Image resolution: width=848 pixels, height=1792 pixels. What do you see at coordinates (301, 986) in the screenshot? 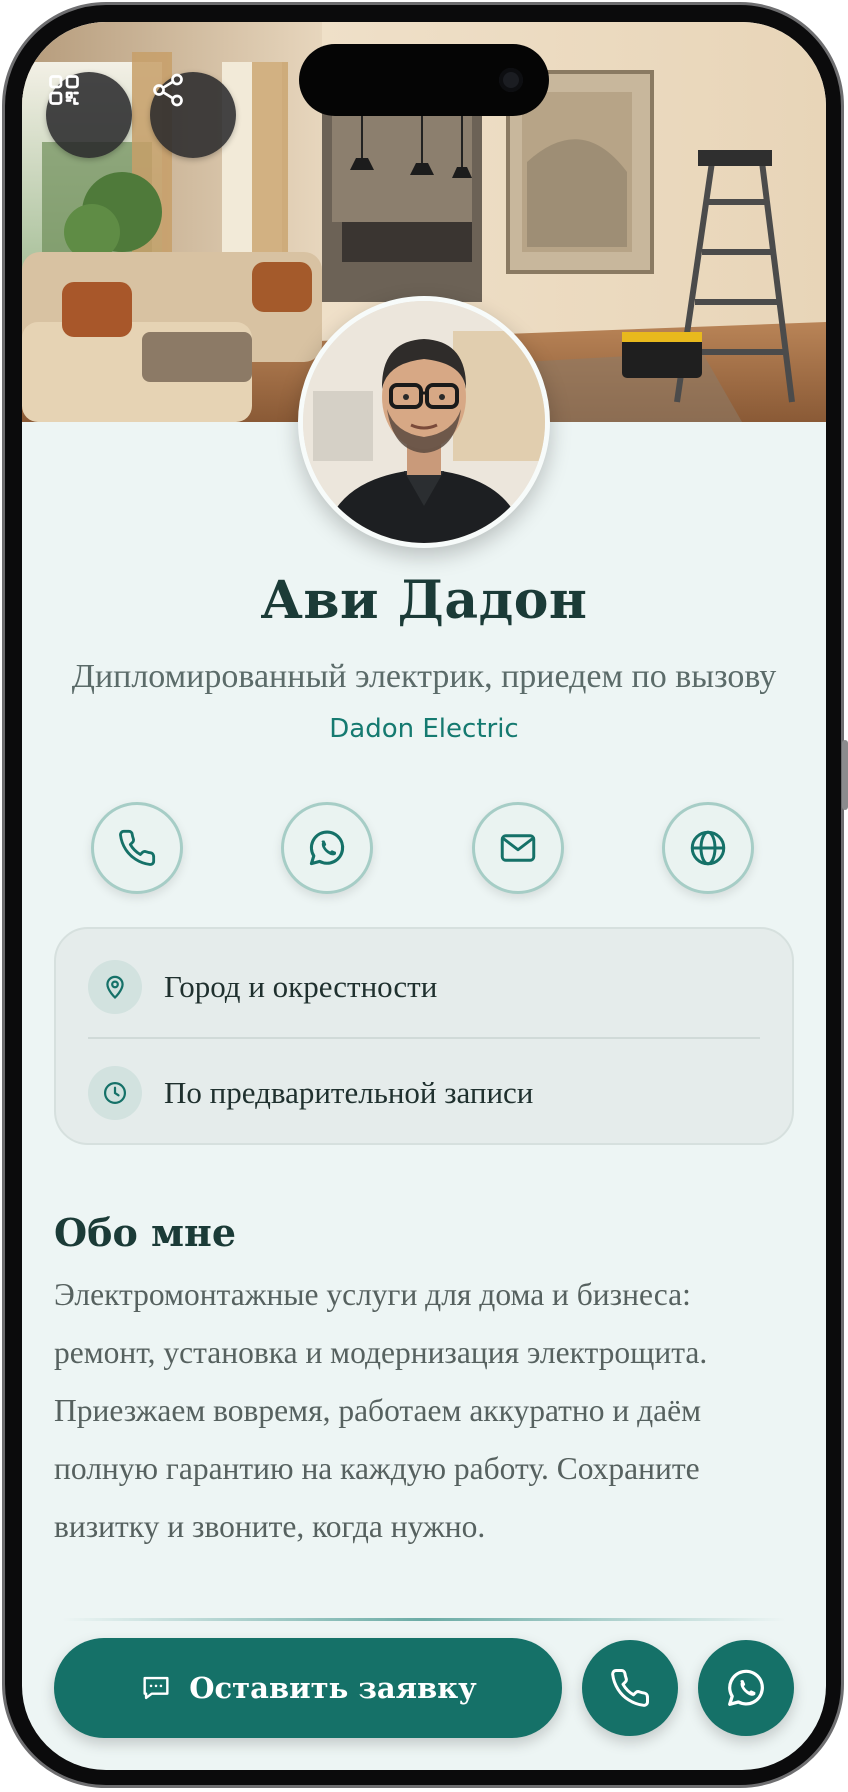
I see `location-text: Город и окрестности` at bounding box center [301, 986].